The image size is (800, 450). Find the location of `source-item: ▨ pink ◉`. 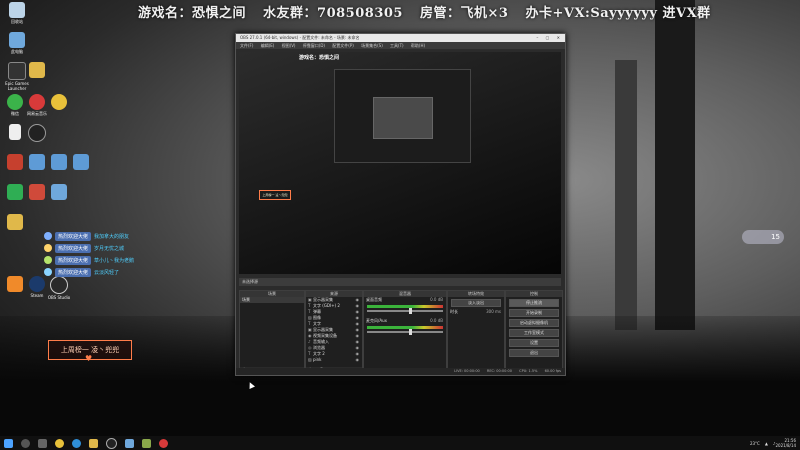

source-item: ▨ pink ◉ is located at coordinates (334, 360).